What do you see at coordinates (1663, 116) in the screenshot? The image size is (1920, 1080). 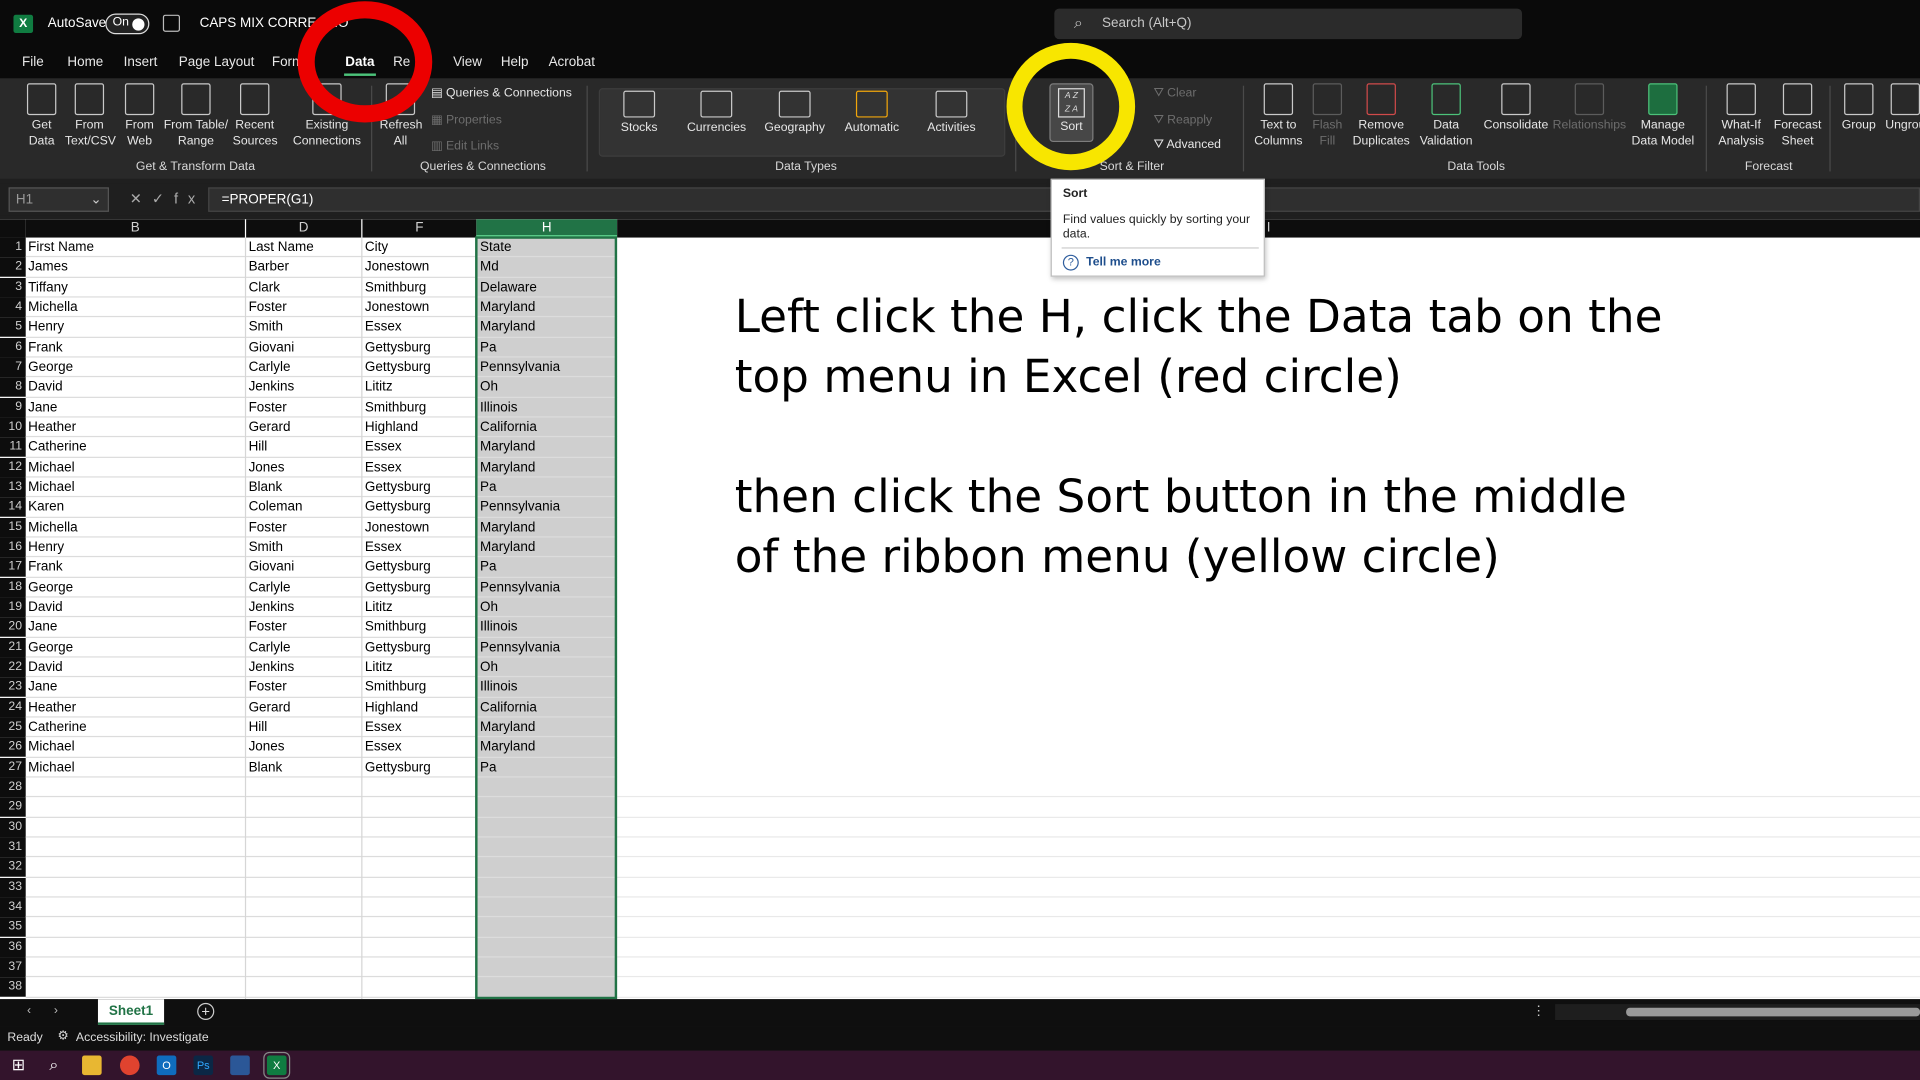 I see `manage-data-model-button: Manage Data Model` at bounding box center [1663, 116].